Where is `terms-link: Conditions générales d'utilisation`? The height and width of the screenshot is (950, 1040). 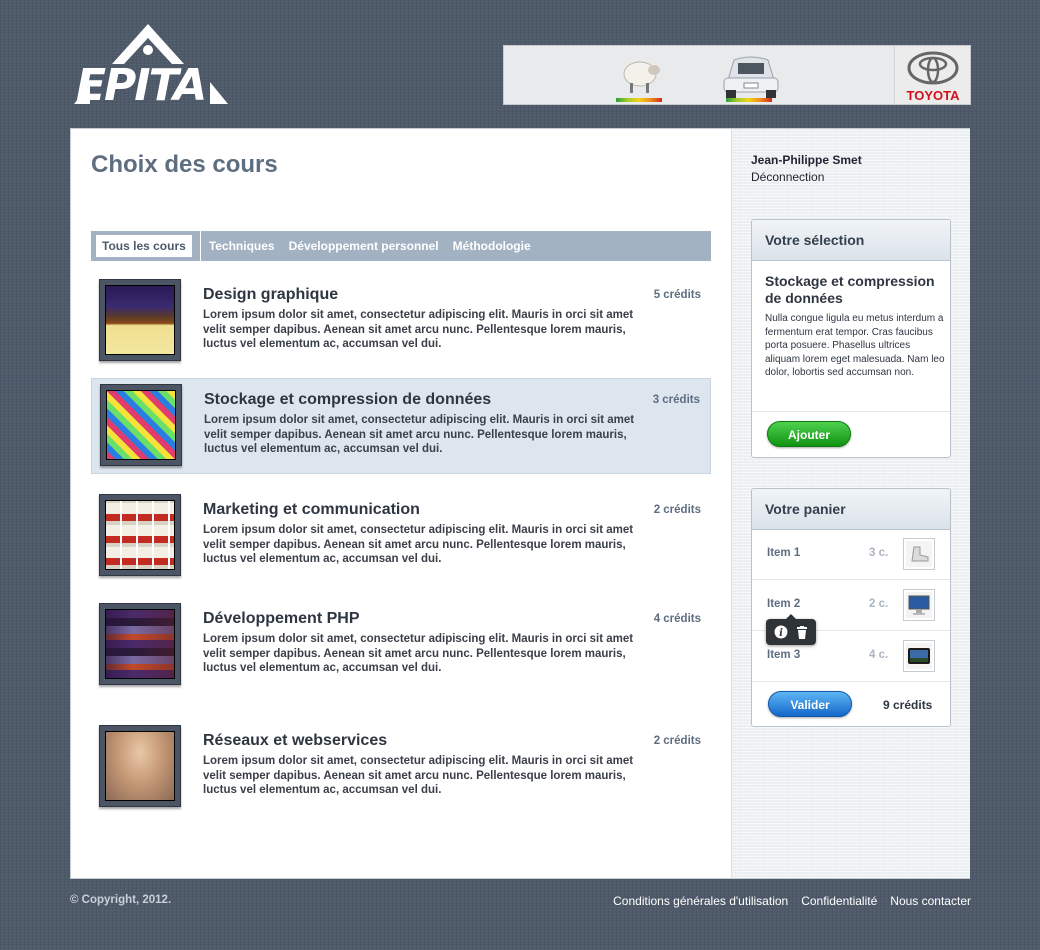 terms-link: Conditions générales d'utilisation is located at coordinates (700, 901).